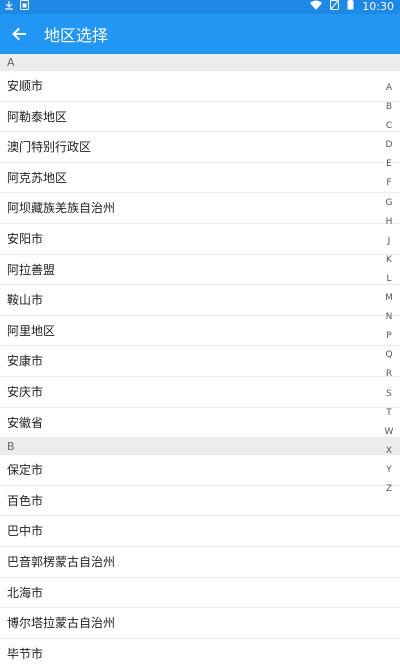 The image size is (400, 672). Describe the element at coordinates (200, 593) in the screenshot. I see `region-list-item: 北海市` at that location.